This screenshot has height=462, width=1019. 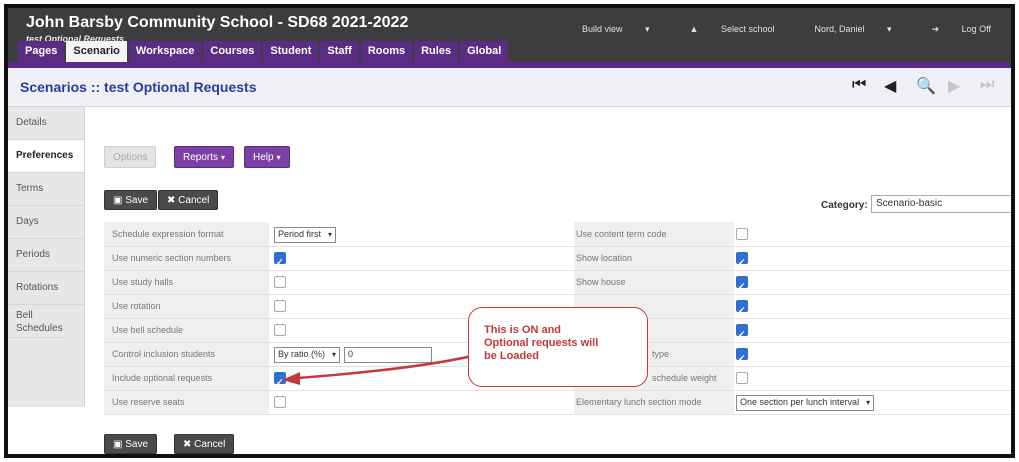 I want to click on callout-line-2: Optional requests will, so click(x=541, y=343).